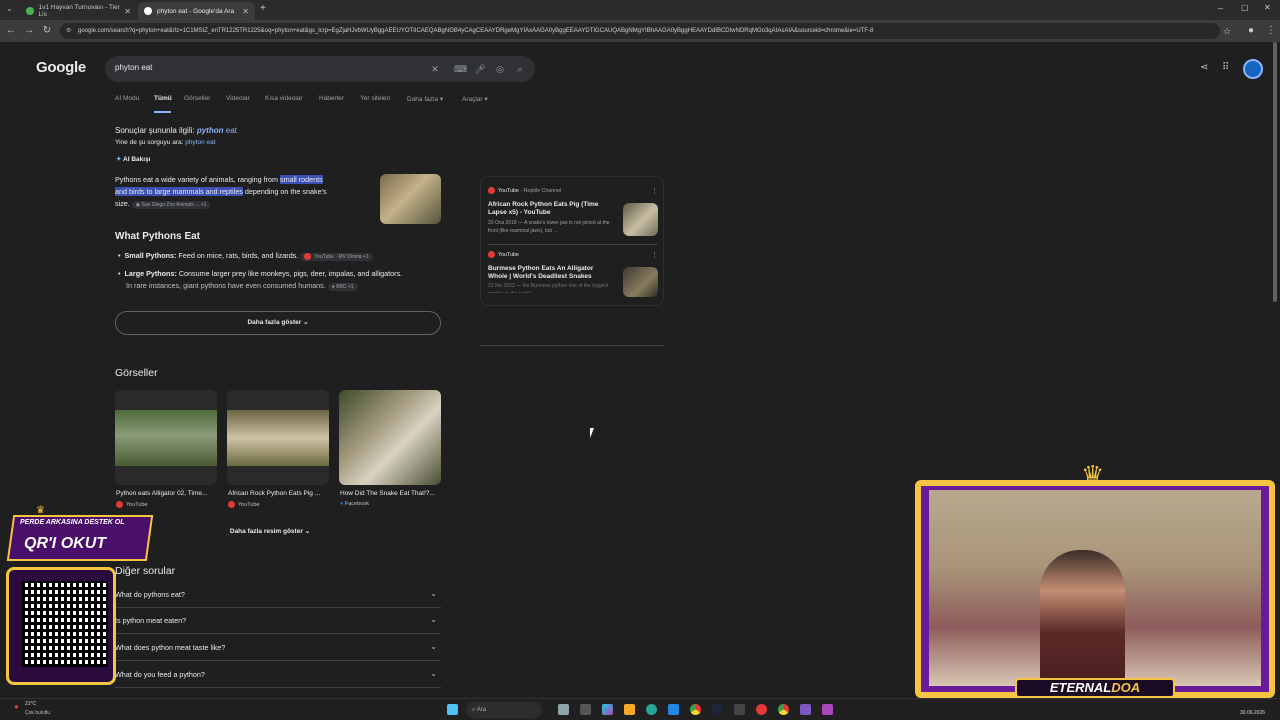 This screenshot has height=720, width=1280. I want to click on tab-ai-mode: AI Modu, so click(127, 98).